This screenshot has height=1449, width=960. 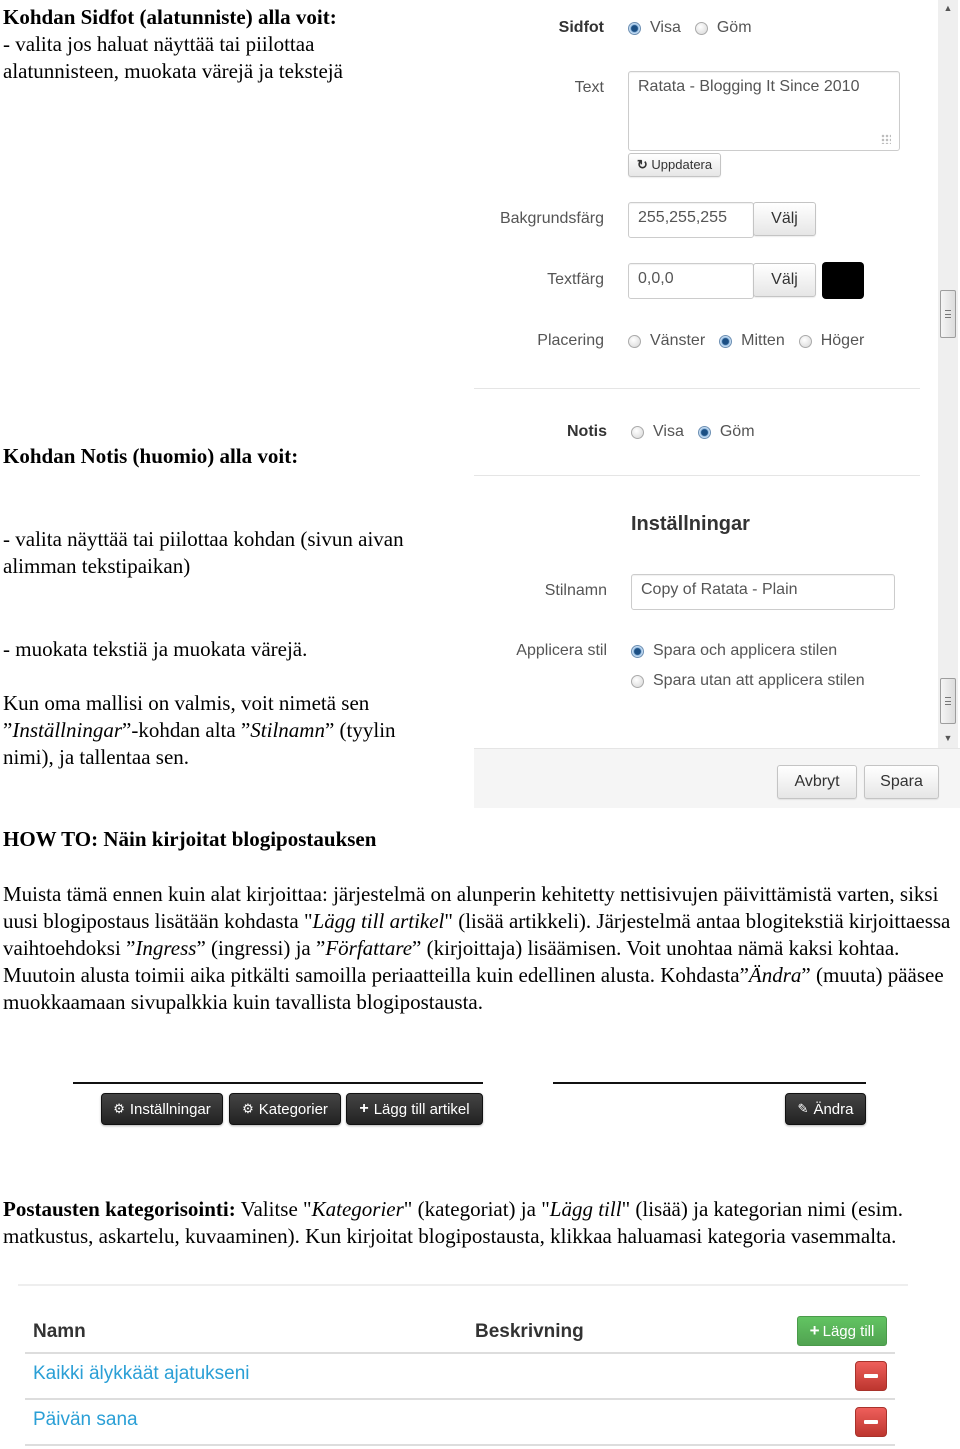 What do you see at coordinates (96, 757) in the screenshot?
I see `paragraph-line: nimi), ja tallentaa sen.` at bounding box center [96, 757].